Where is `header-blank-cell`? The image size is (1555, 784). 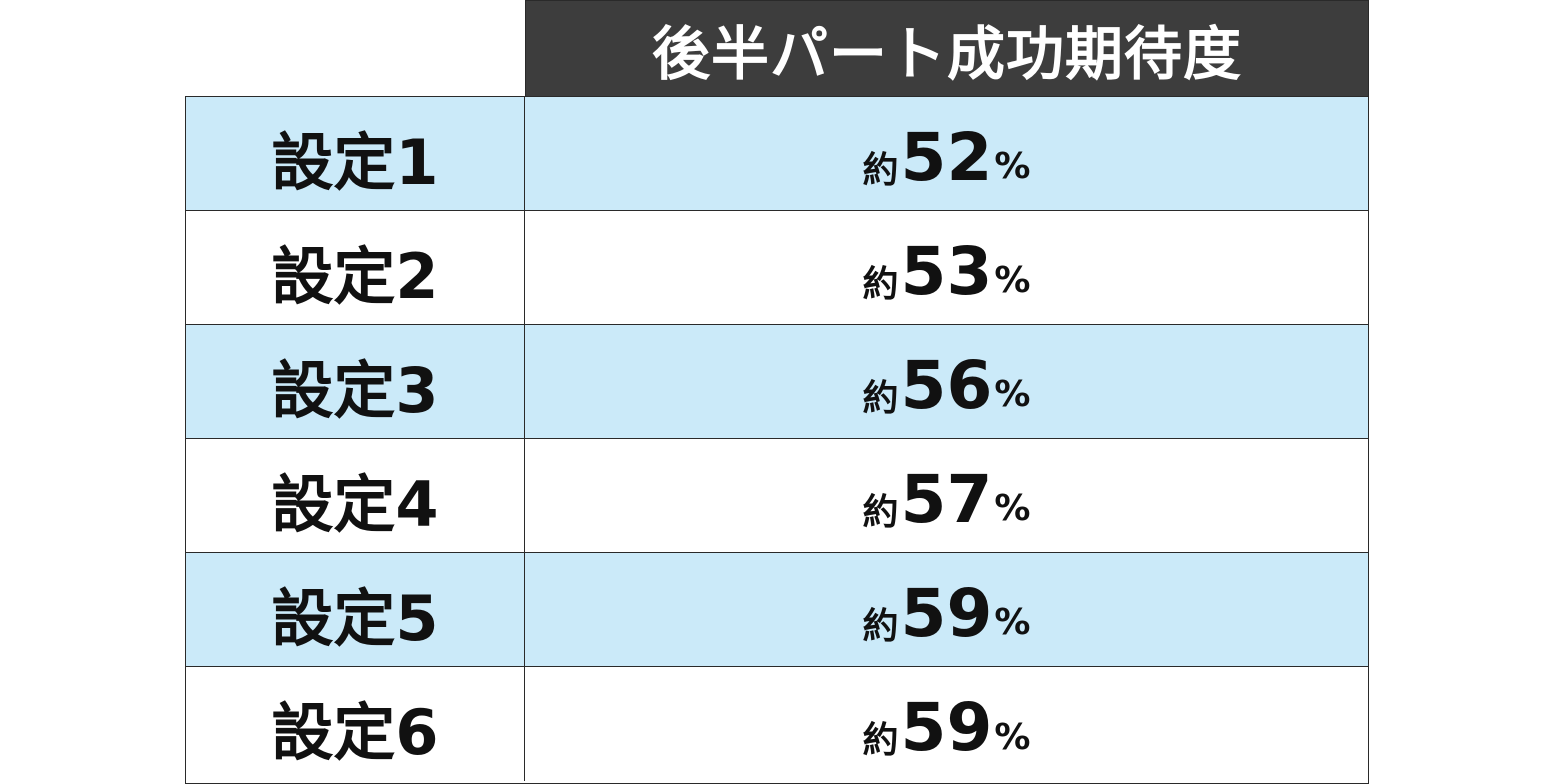
header-blank-cell is located at coordinates (355, 48).